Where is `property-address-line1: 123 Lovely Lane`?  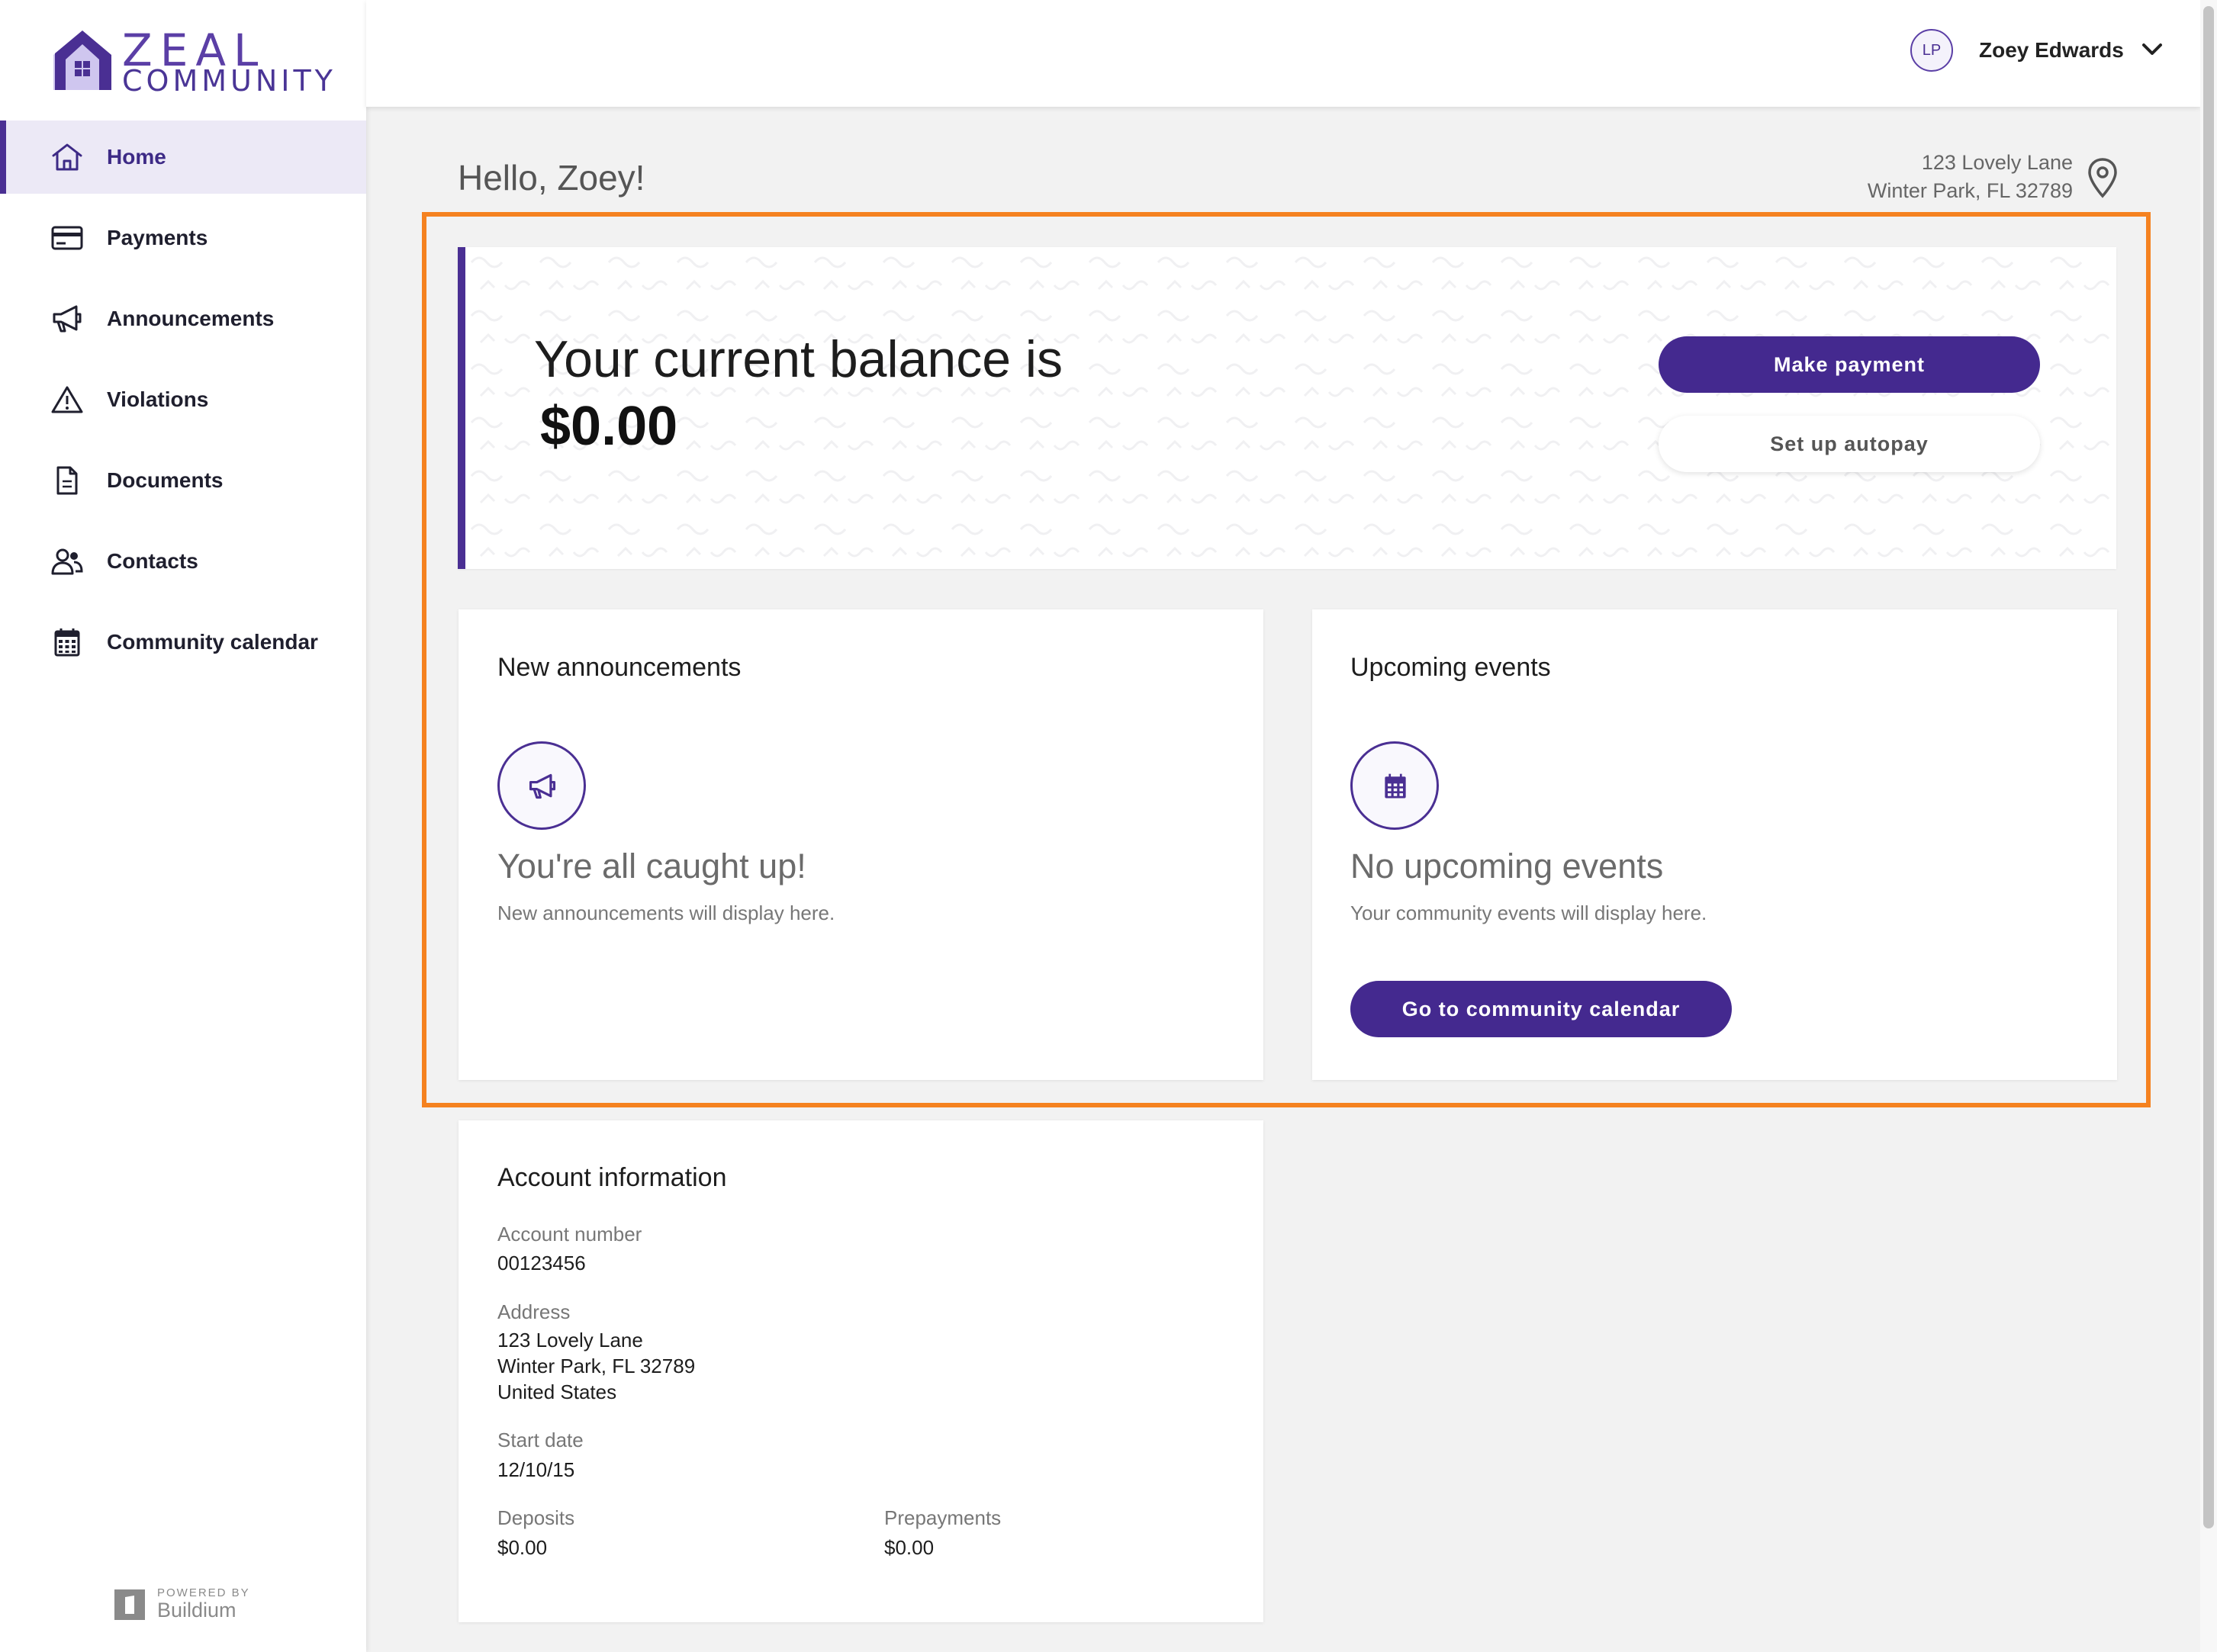 property-address-line1: 123 Lovely Lane is located at coordinates (1997, 162).